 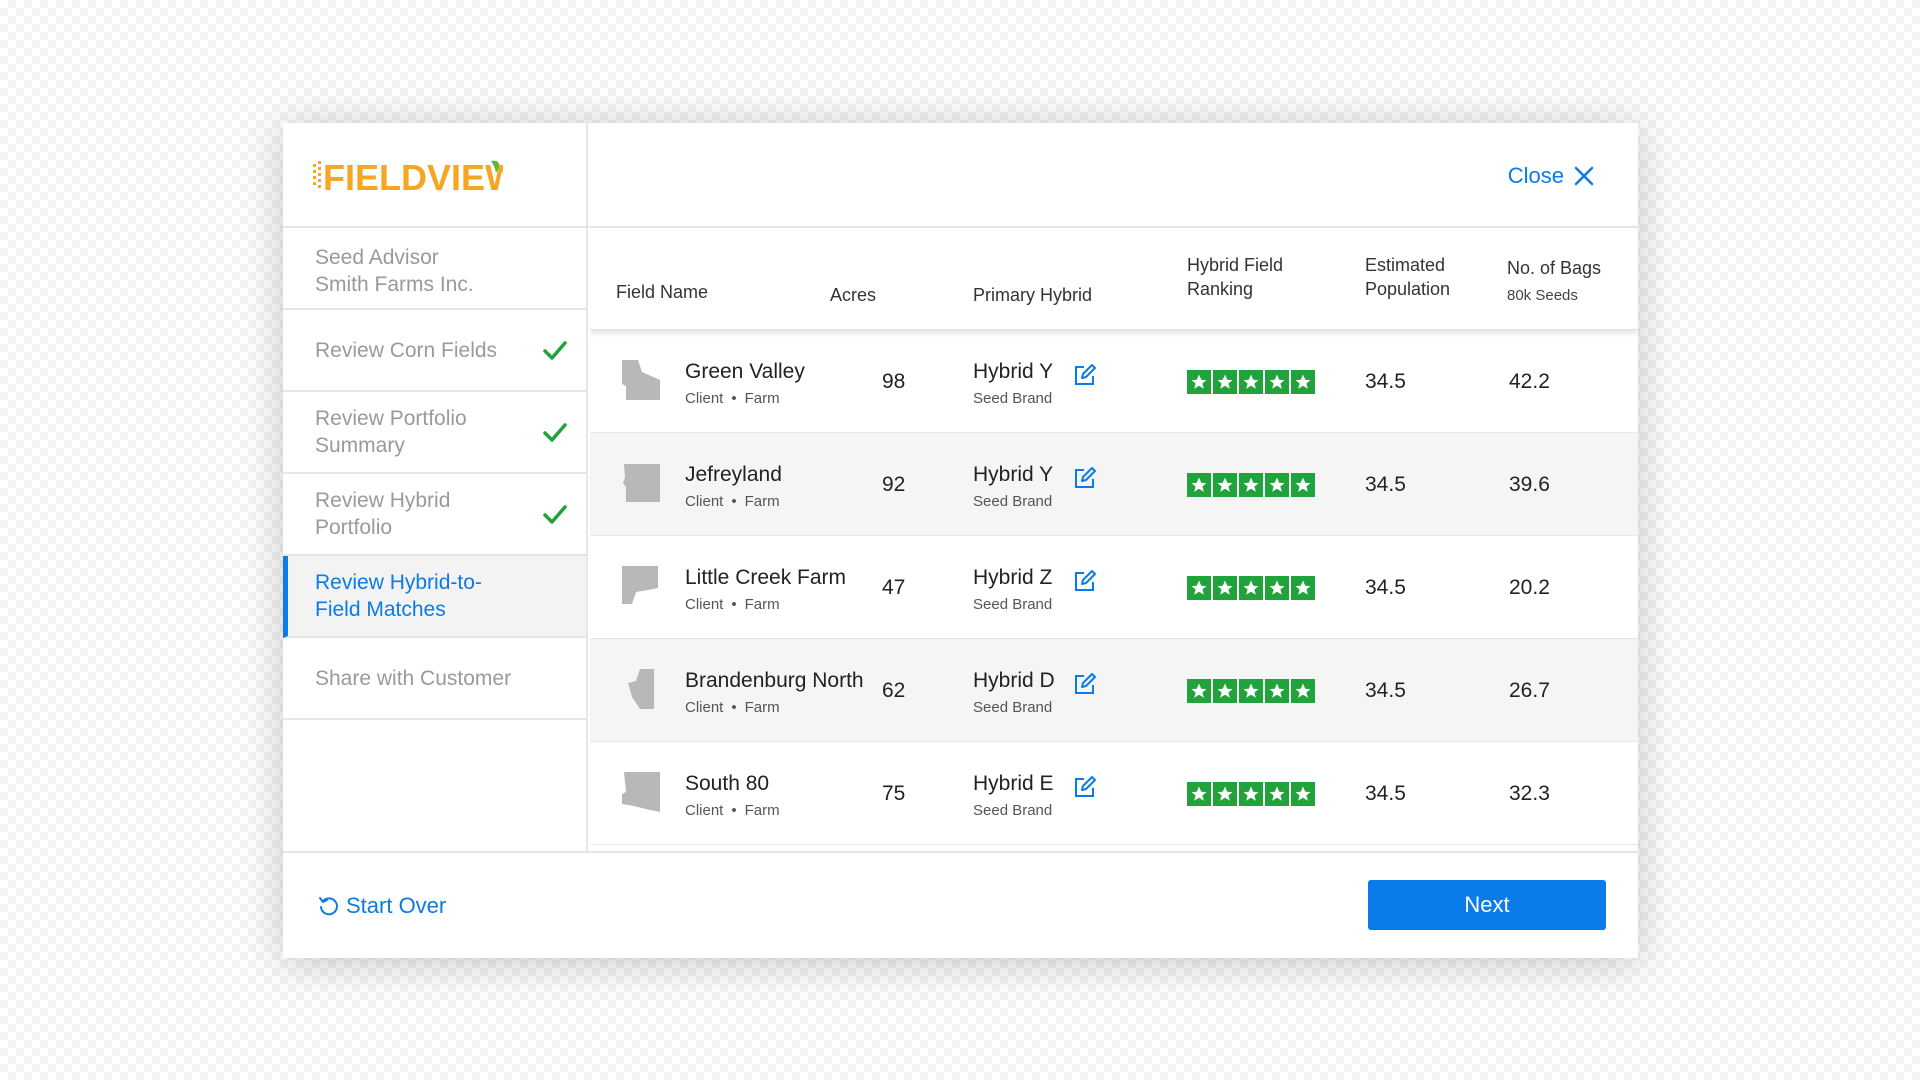 What do you see at coordinates (1014, 680) in the screenshot?
I see `hybrid-name: Hybrid D` at bounding box center [1014, 680].